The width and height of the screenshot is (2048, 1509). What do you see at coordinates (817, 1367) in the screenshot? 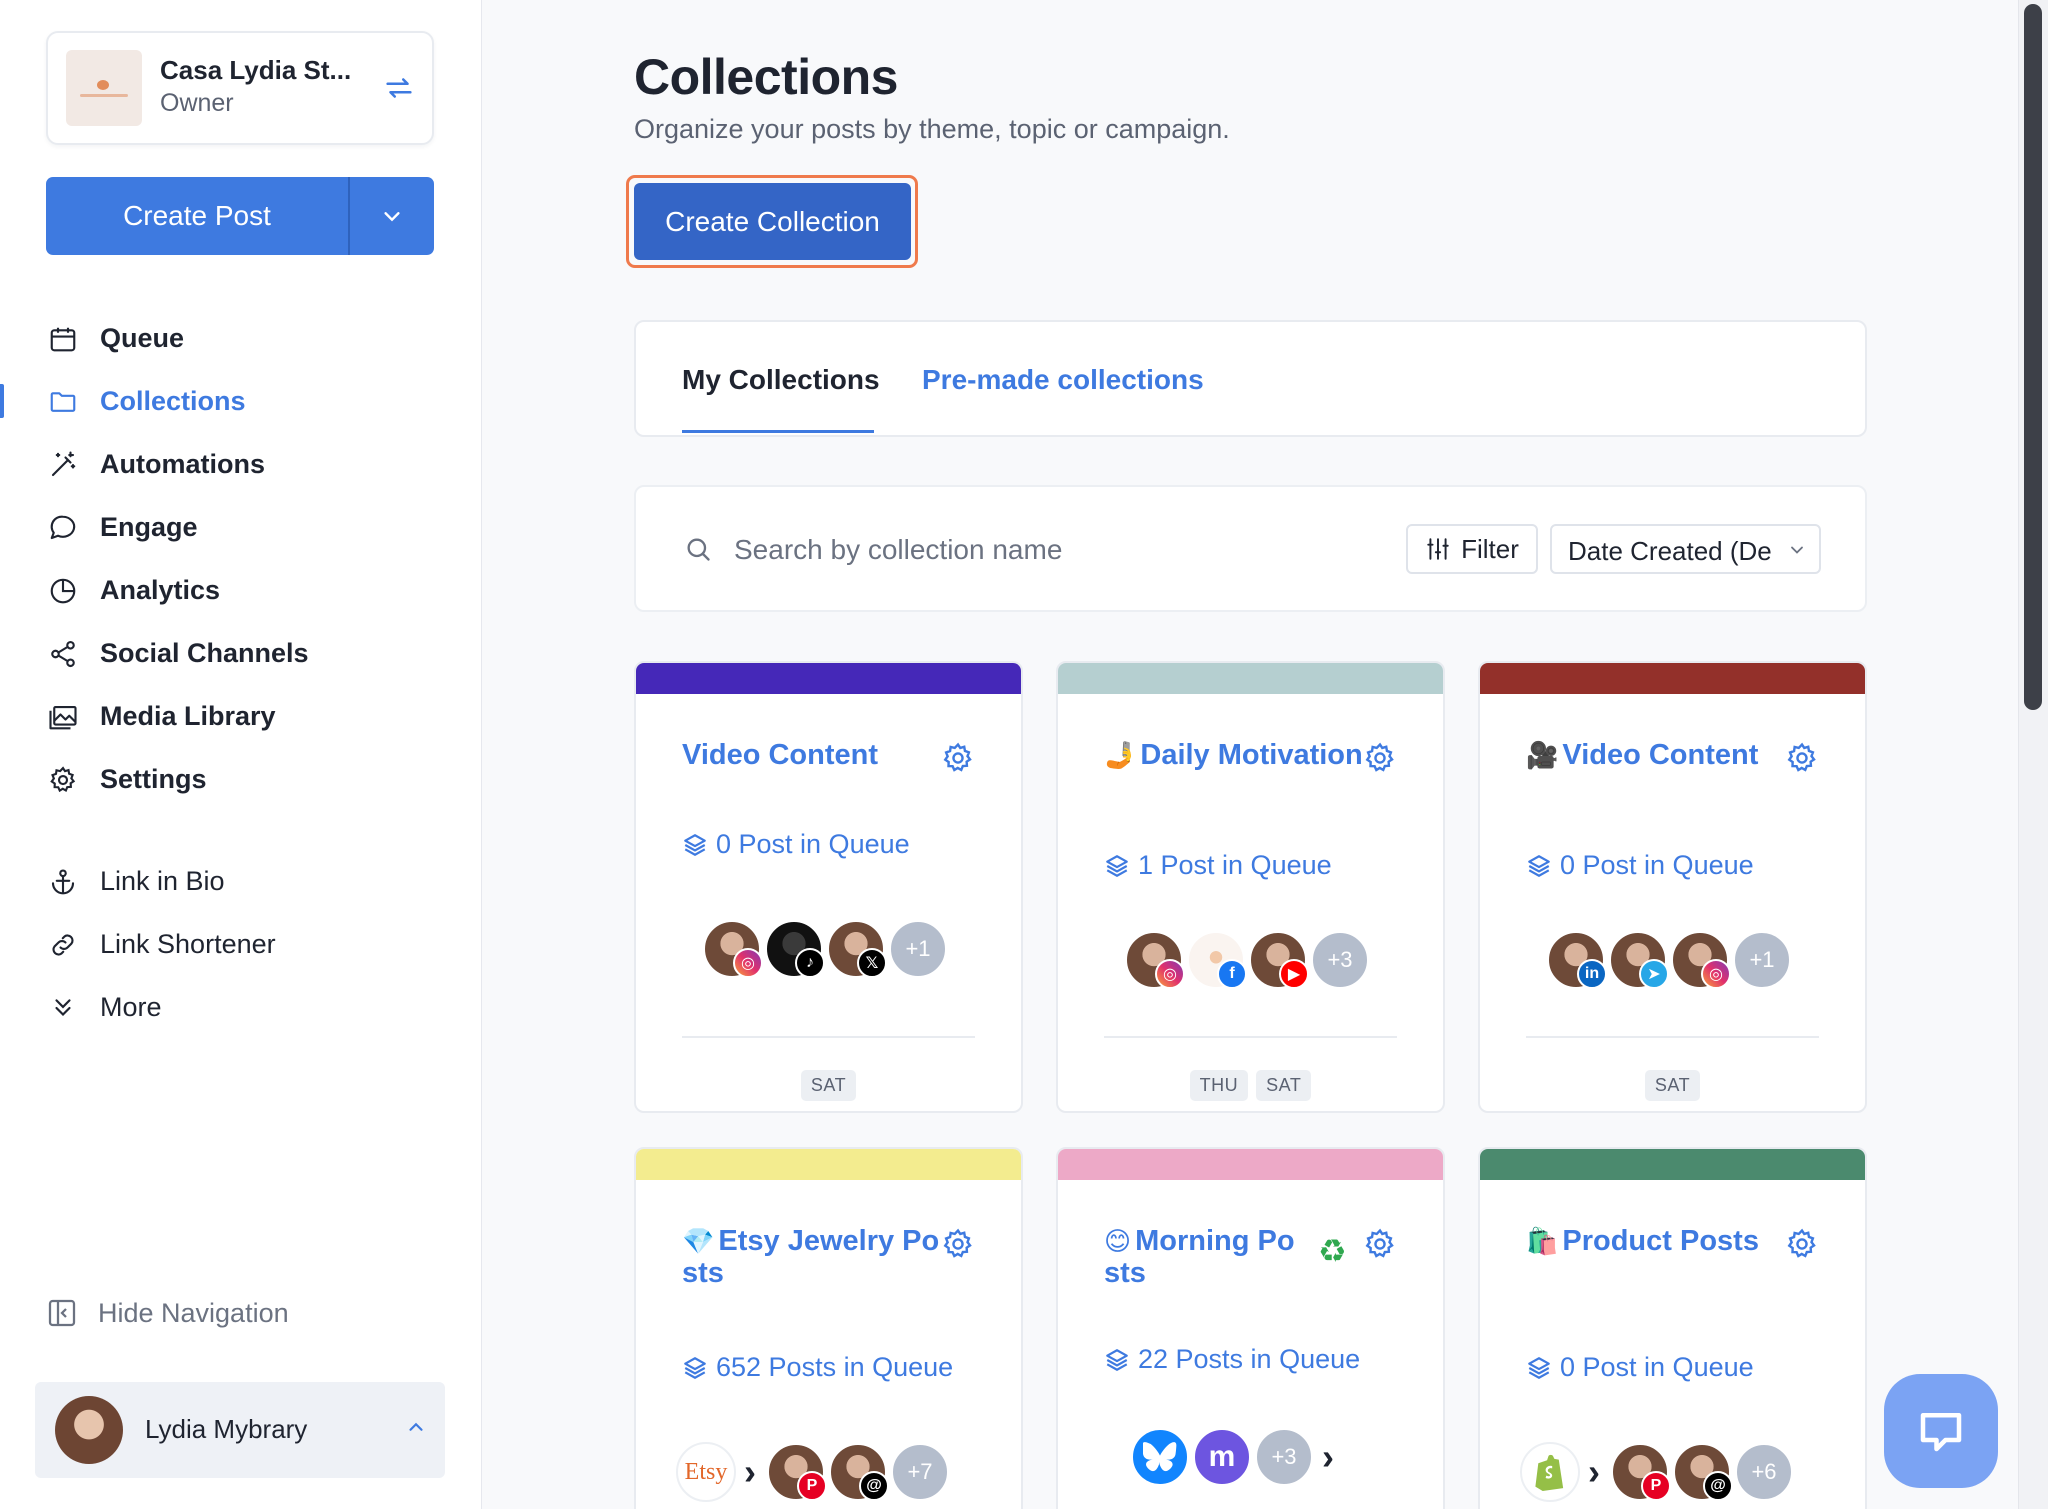
I see `queue-count: 652 Posts in Queue` at bounding box center [817, 1367].